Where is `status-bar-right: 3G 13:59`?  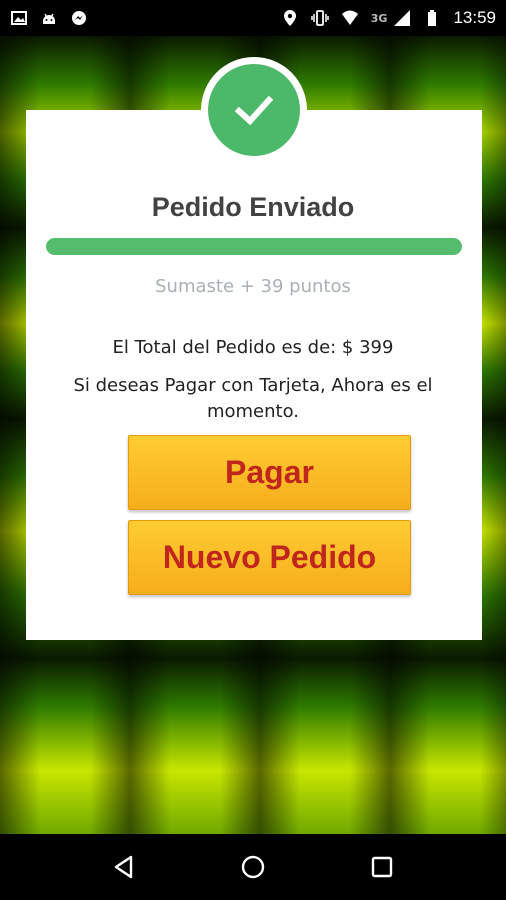
status-bar-right: 3G 13:59 is located at coordinates (388, 18).